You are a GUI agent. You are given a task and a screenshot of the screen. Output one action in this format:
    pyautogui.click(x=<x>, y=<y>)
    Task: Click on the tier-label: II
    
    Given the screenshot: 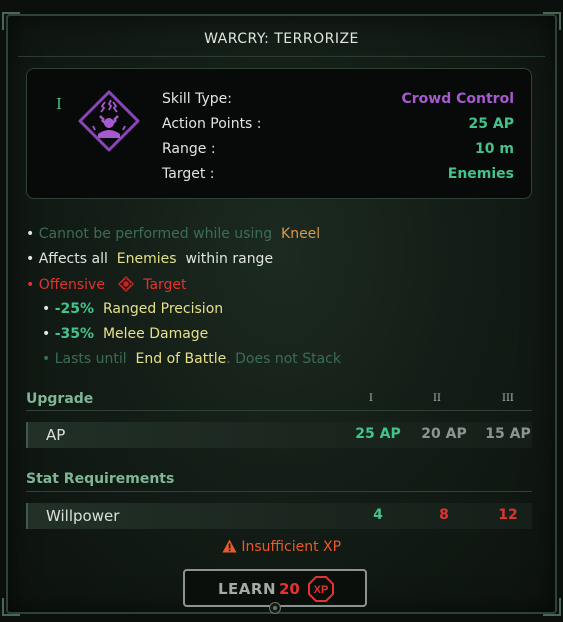 What is the action you would take?
    pyautogui.click(x=437, y=398)
    